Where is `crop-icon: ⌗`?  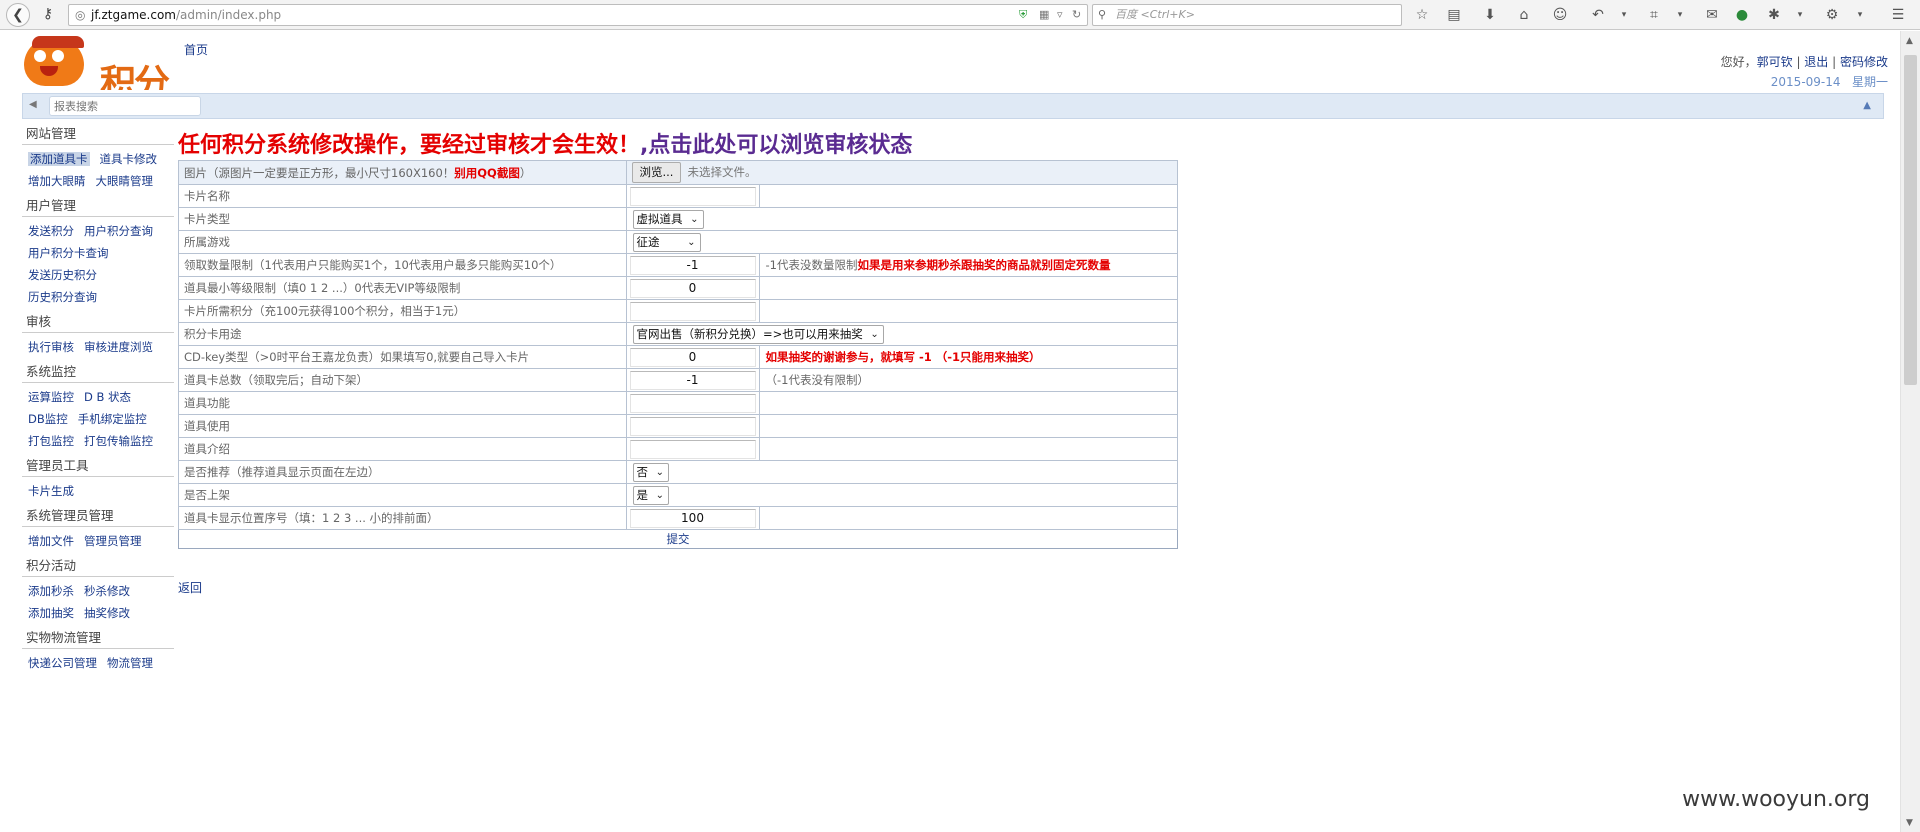 crop-icon: ⌗ is located at coordinates (1654, 15).